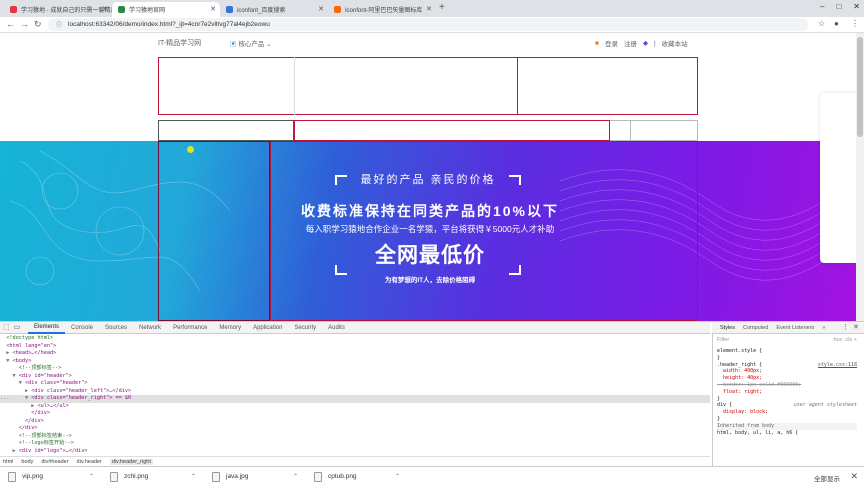 This screenshot has height=487, width=864. I want to click on tab-title: 学习猿地官网, so click(147, 11).